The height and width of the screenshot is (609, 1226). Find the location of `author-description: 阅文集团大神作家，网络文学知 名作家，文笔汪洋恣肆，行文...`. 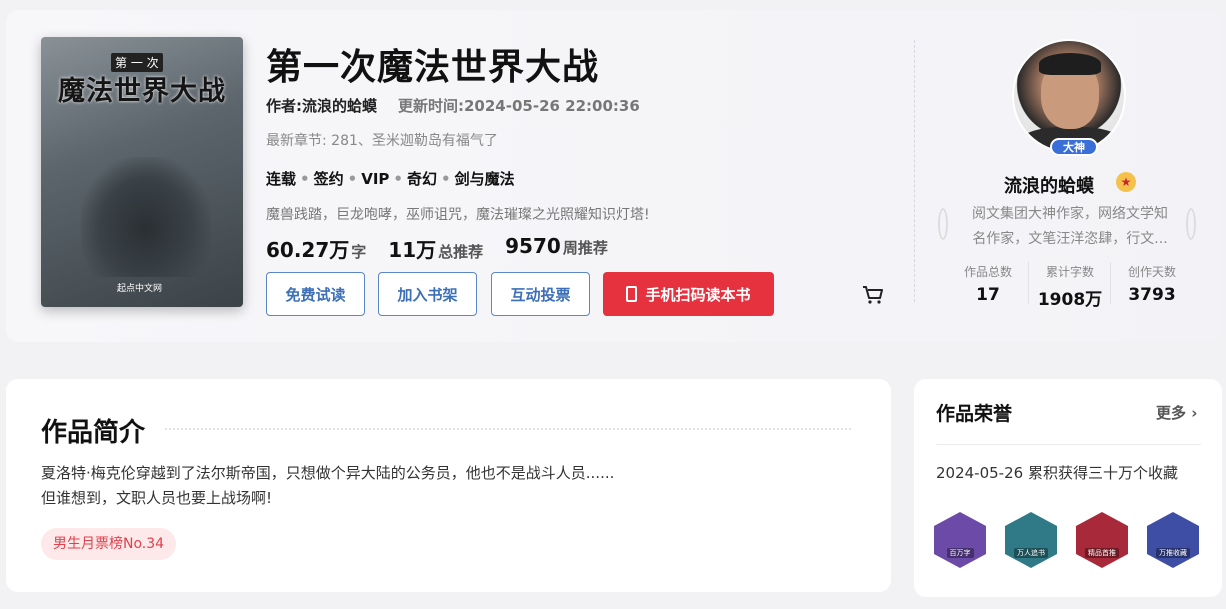

author-description: 阅文集团大神作家，网络文学知 名作家，文笔汪洋恣肆，行文... is located at coordinates (1070, 226).